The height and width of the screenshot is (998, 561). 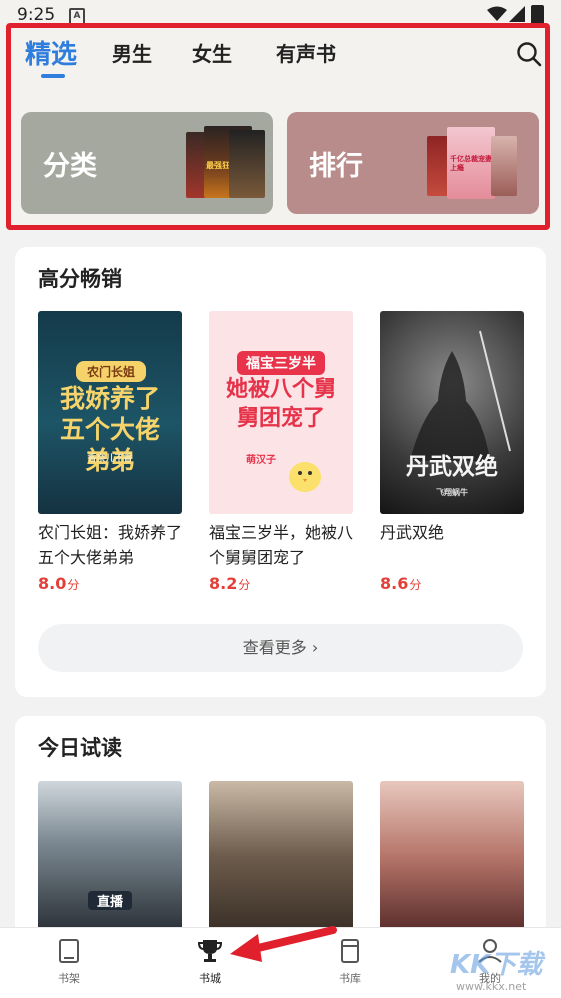 What do you see at coordinates (504, 166) in the screenshot?
I see `ranking-book-cover-right` at bounding box center [504, 166].